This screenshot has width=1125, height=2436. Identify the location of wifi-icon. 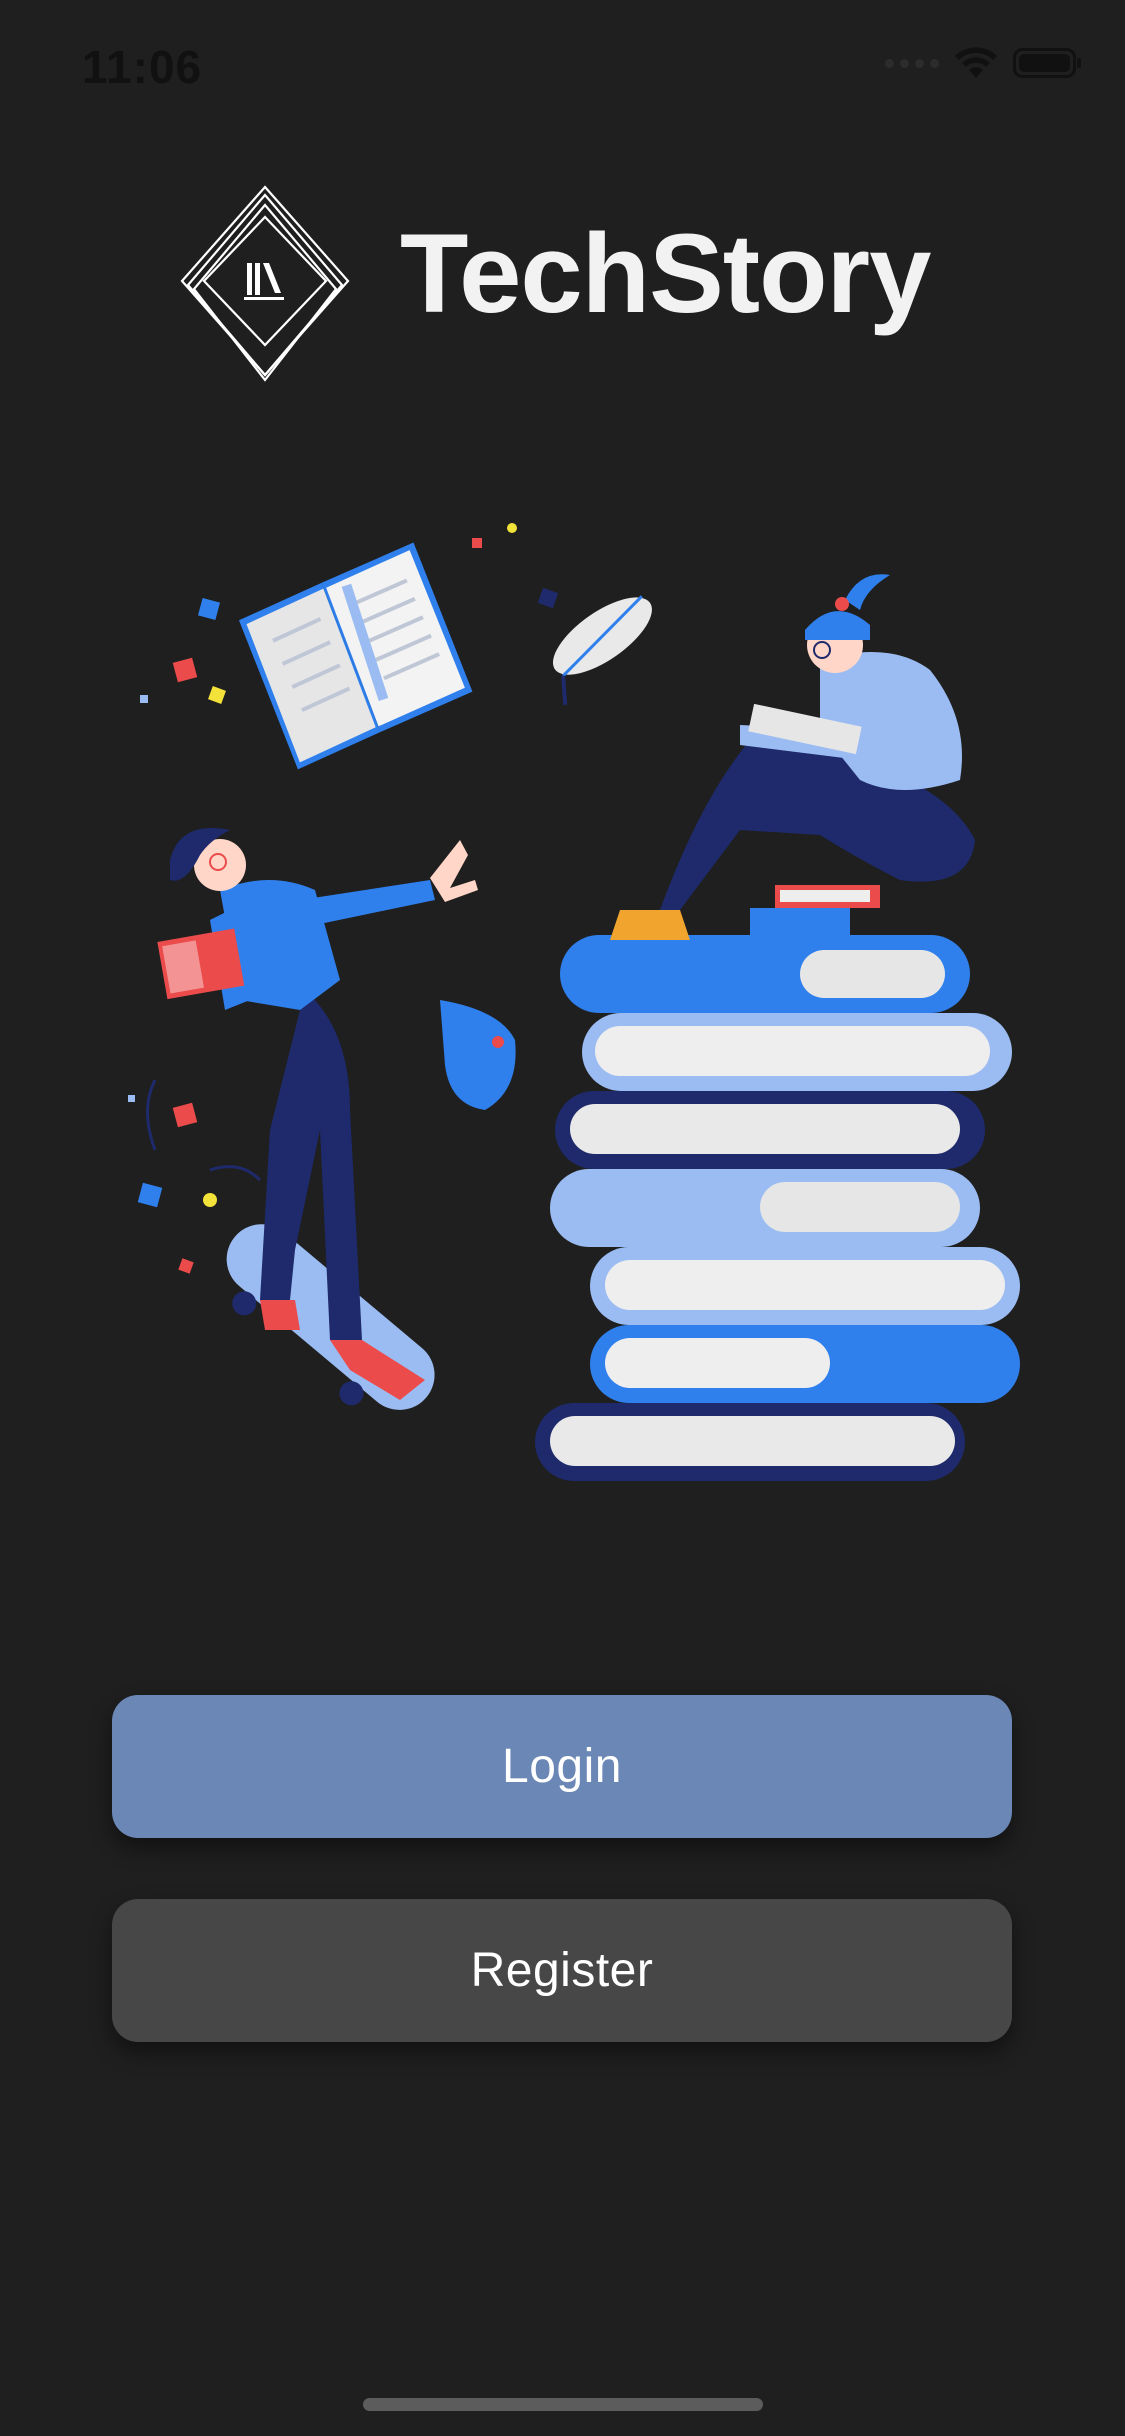
(976, 62).